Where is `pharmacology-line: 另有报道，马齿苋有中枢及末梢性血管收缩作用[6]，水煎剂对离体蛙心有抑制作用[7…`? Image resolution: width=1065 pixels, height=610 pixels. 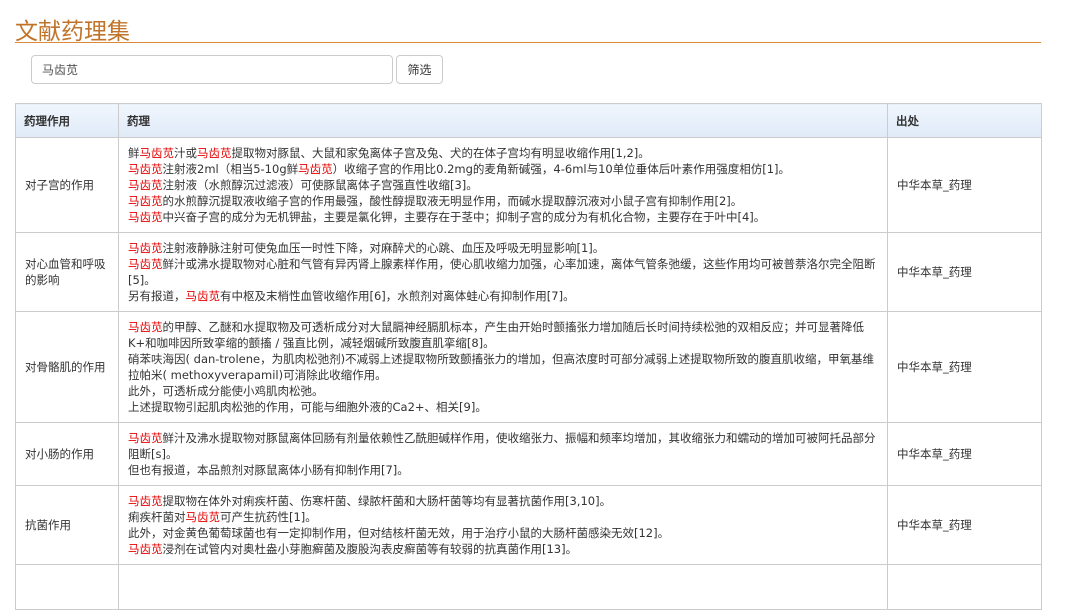
pharmacology-line: 另有报道，马齿苋有中枢及末梢性血管收缩作用[6]，水煎剂对离体蛙心有抑制作用[7… is located at coordinates (503, 296).